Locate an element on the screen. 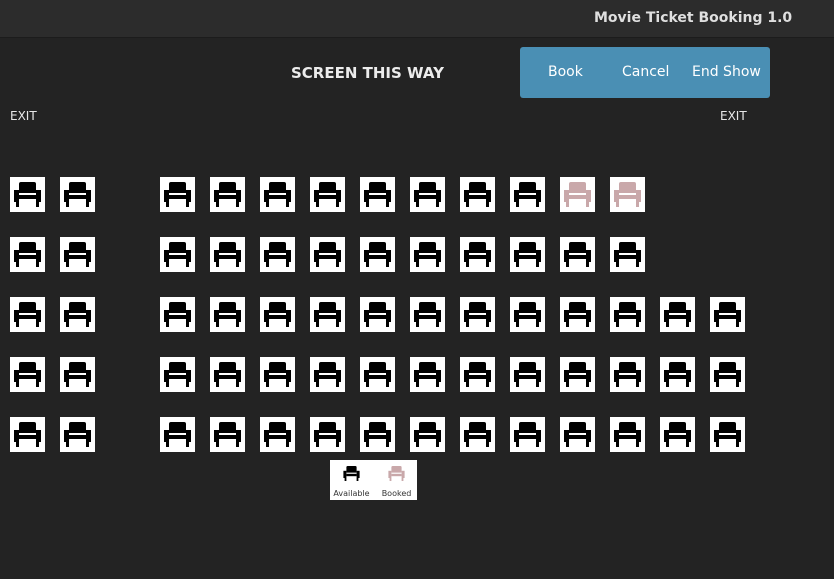  end-show-button: End Show is located at coordinates (726, 72).